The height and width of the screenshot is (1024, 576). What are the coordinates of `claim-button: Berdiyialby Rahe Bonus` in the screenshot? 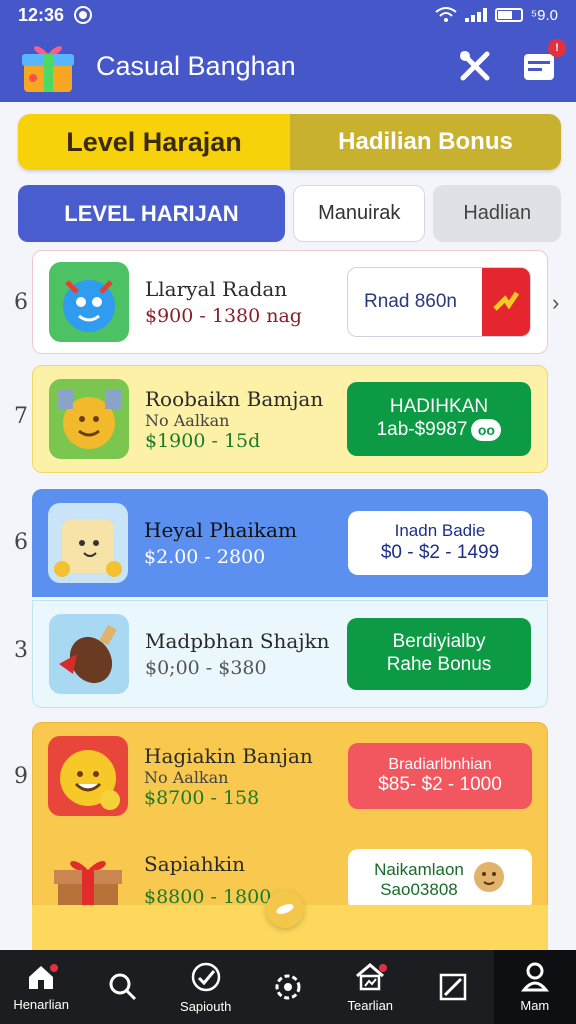 It's located at (439, 654).